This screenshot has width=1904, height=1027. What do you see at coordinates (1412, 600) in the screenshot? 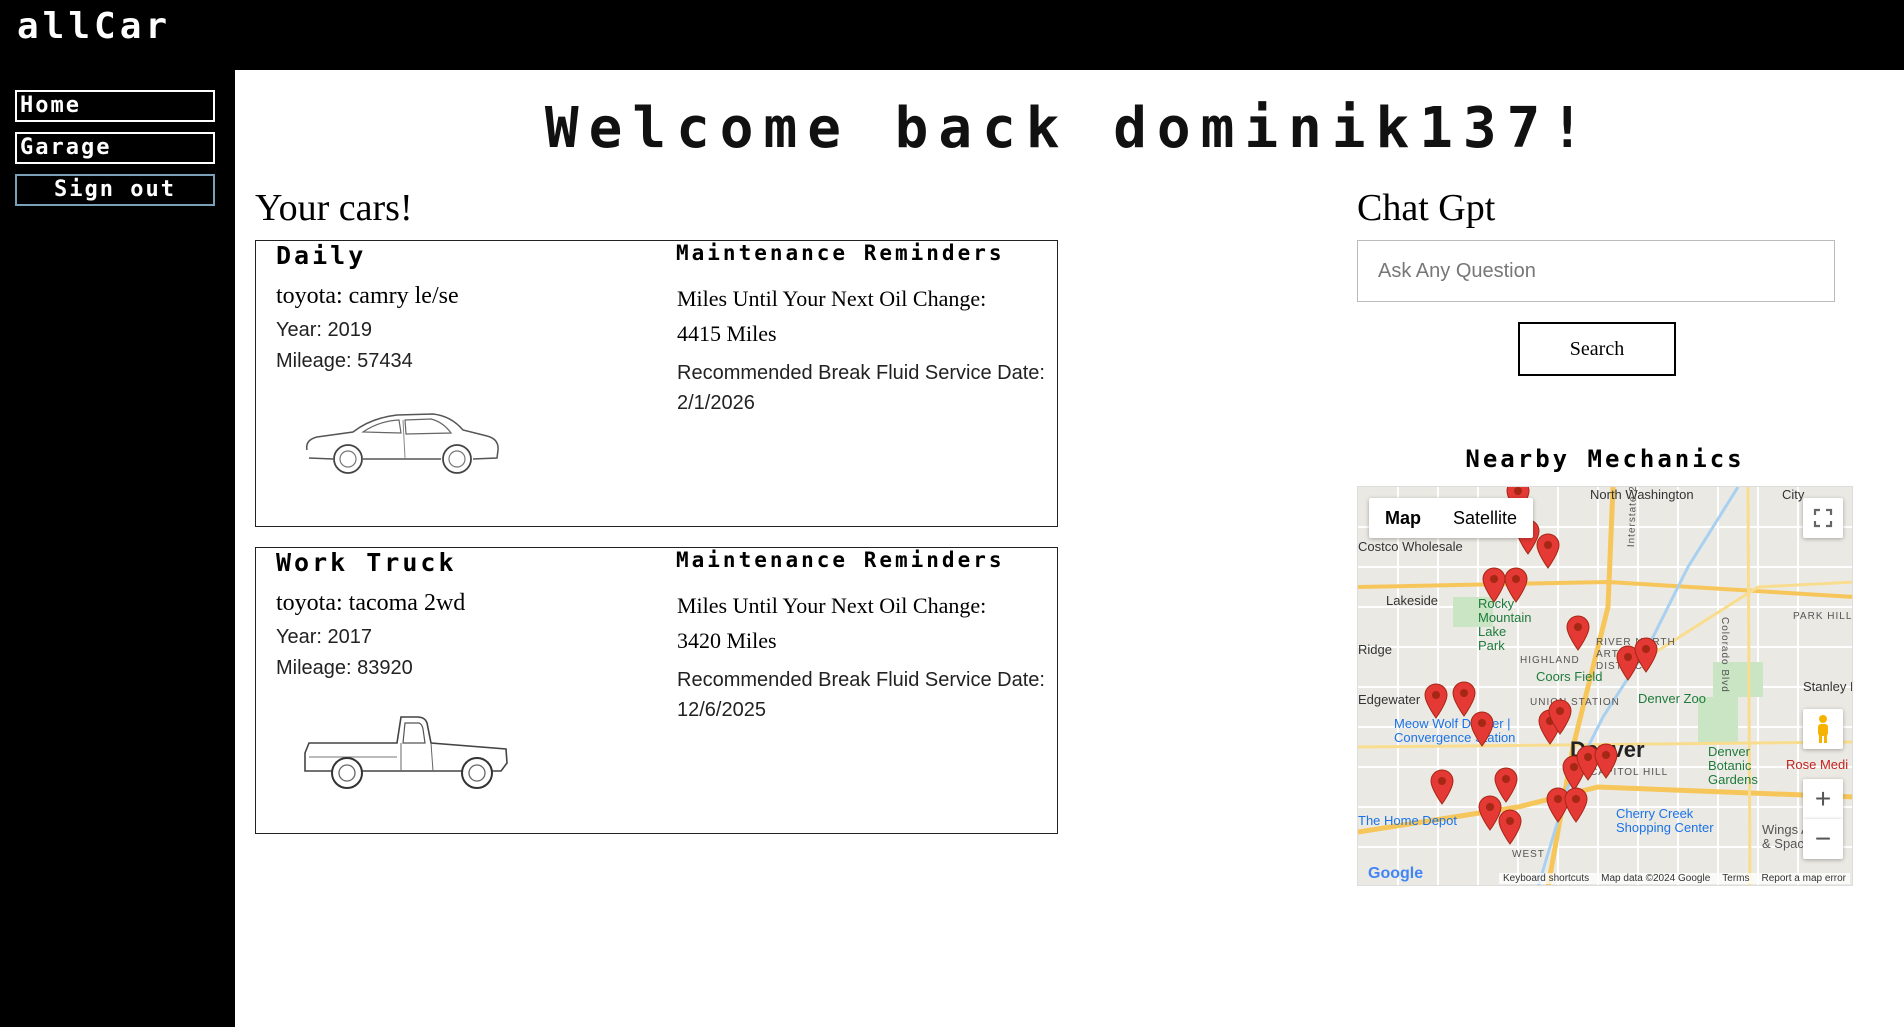
I see `map-label-lakeside: Lakeside` at bounding box center [1412, 600].